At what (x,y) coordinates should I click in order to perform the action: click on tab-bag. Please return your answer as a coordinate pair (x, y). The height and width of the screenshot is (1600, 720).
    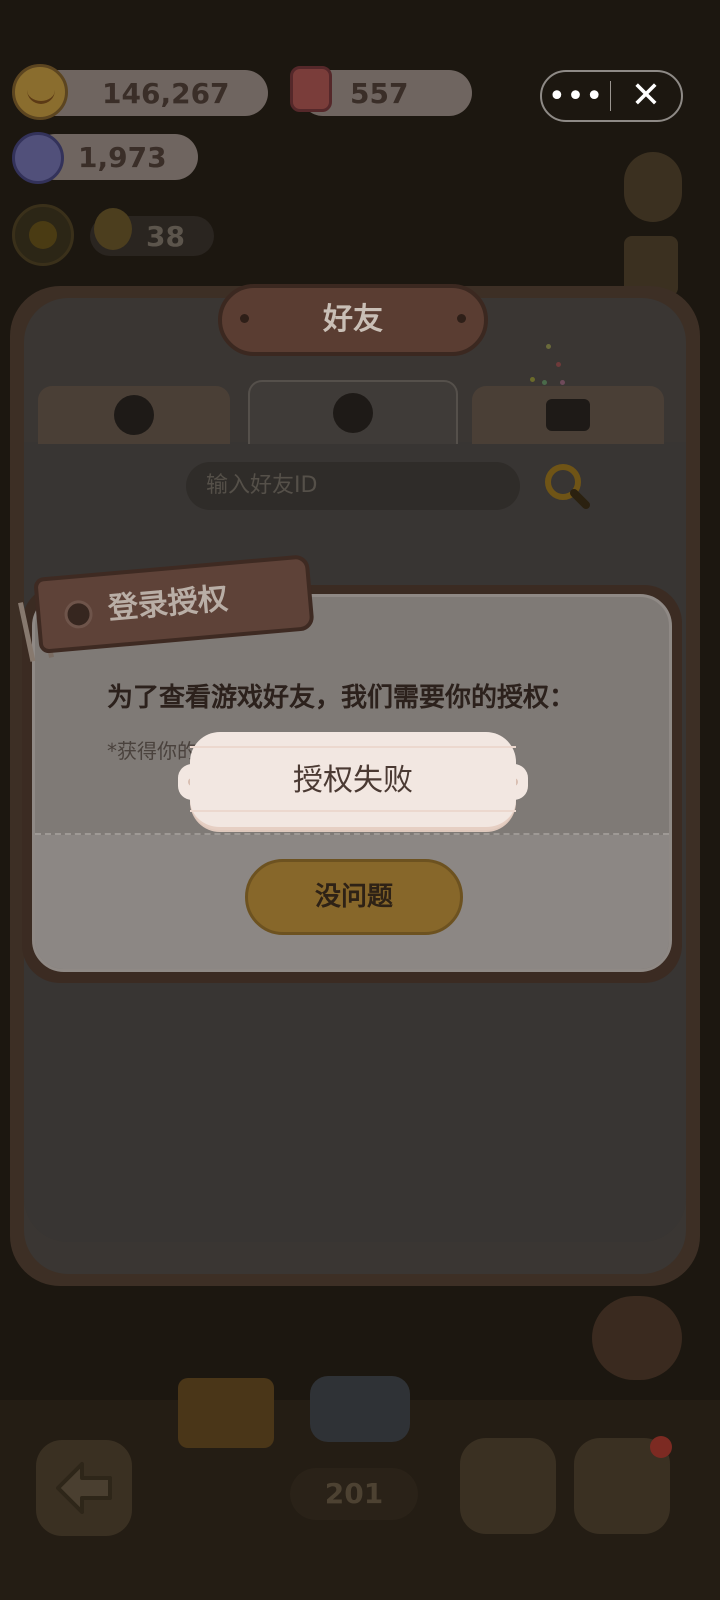
    Looking at the image, I should click on (568, 415).